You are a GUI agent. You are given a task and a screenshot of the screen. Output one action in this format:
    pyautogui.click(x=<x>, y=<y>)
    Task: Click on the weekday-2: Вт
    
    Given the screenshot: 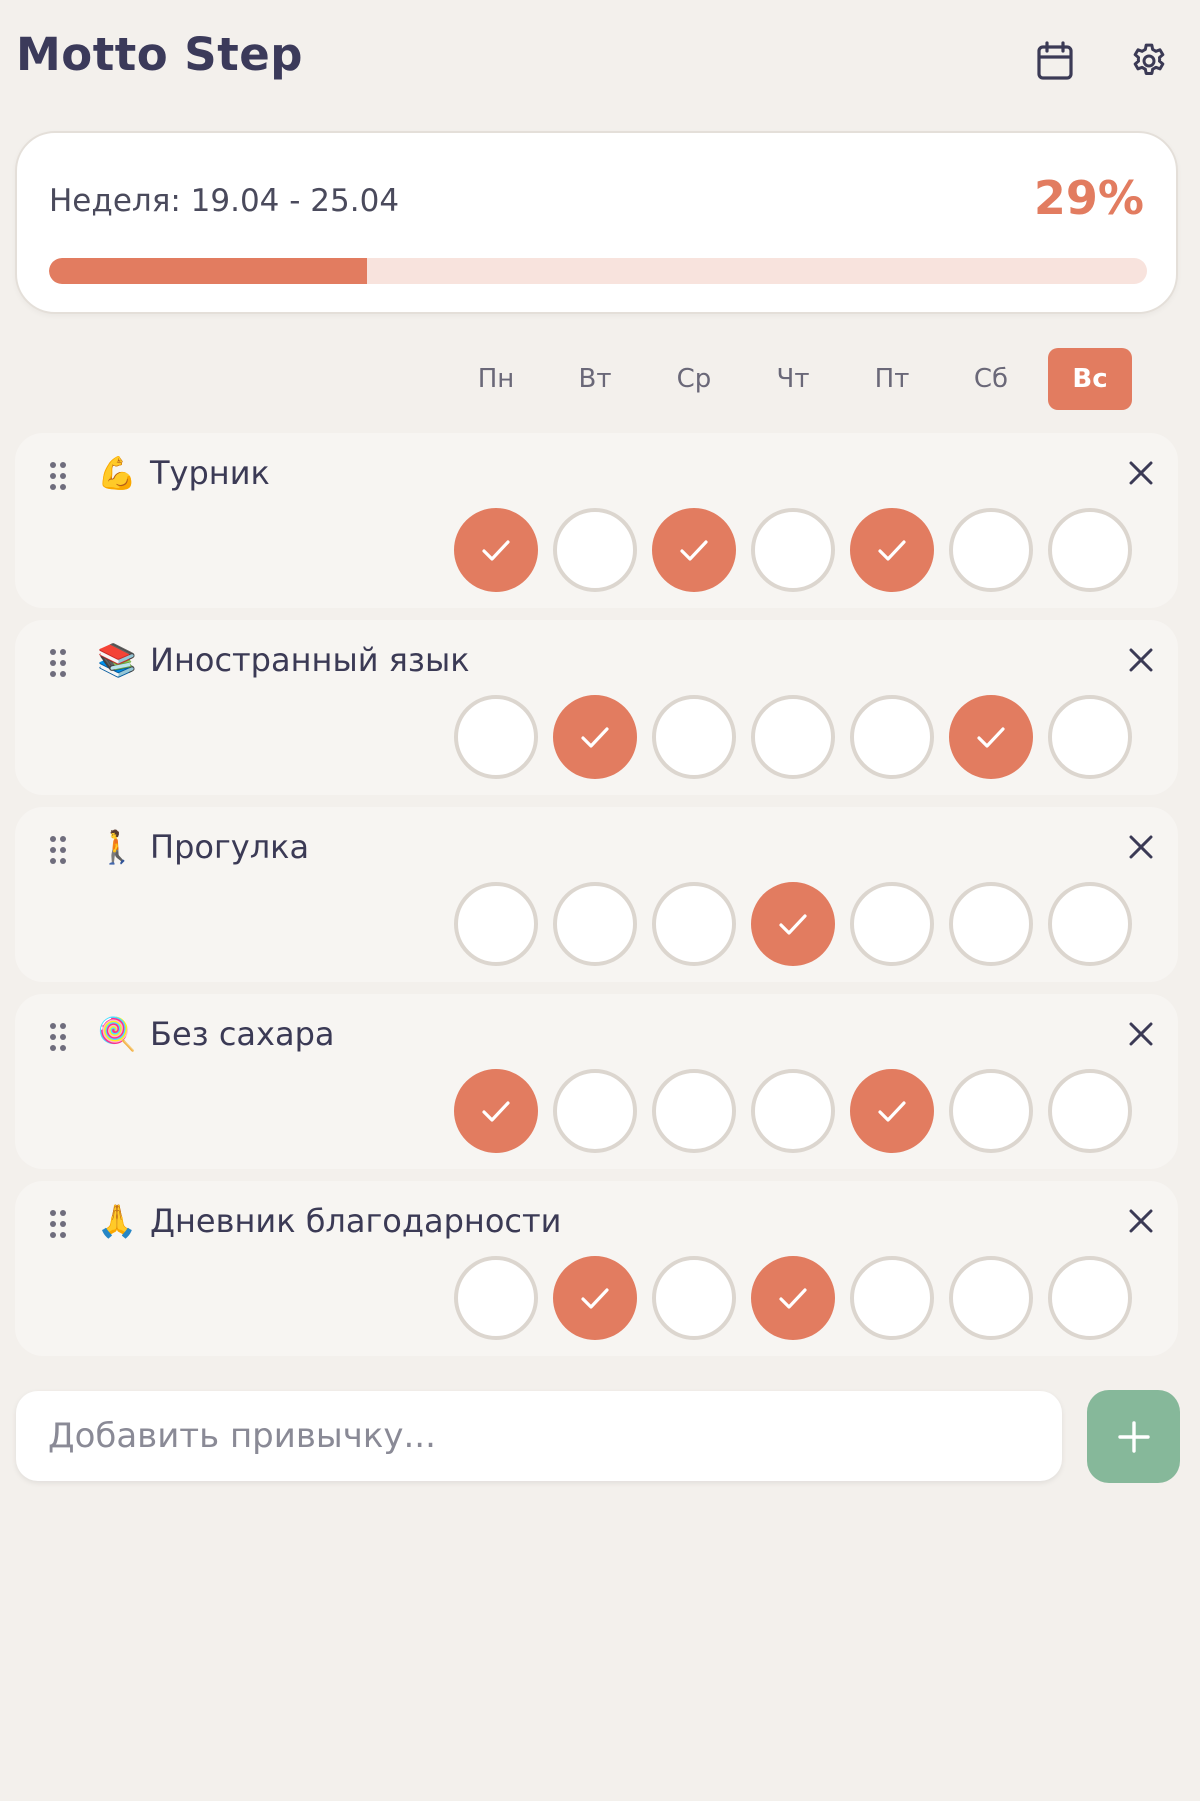 What is the action you would take?
    pyautogui.click(x=595, y=379)
    